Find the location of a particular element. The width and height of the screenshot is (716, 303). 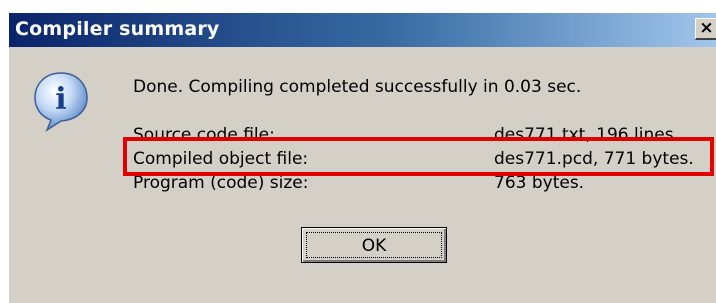

title-bar: Compiler summary is located at coordinates (362, 30).